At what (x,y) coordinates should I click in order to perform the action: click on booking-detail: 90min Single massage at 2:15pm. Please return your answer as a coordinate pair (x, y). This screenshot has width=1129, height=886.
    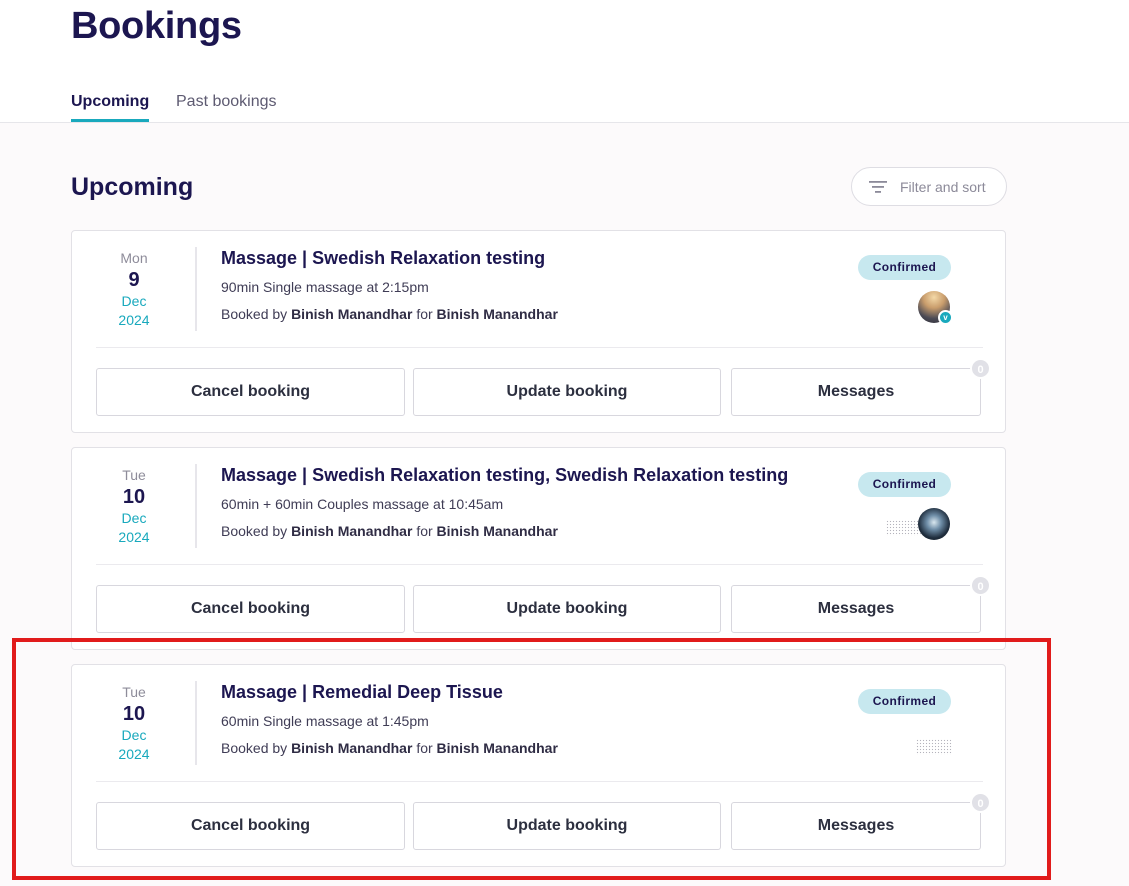
    Looking at the image, I should click on (325, 287).